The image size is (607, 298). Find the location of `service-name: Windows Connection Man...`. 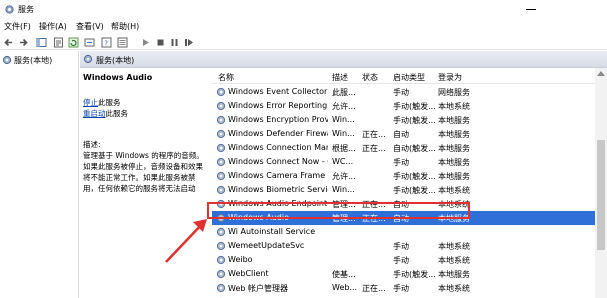

service-name: Windows Connection Man... is located at coordinates (278, 147).